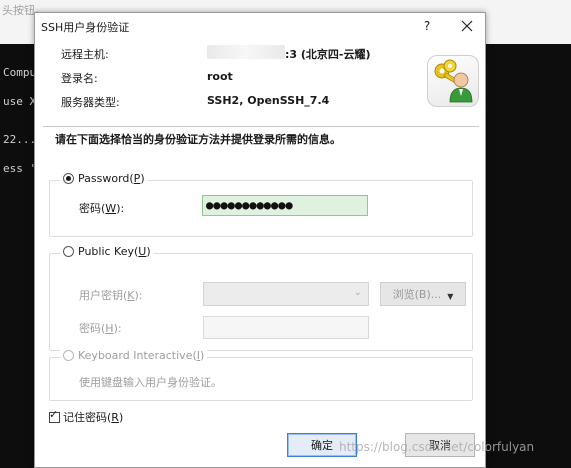 The height and width of the screenshot is (468, 571). What do you see at coordinates (85, 27) in the screenshot?
I see `dialog-title: SSH用户身份验证` at bounding box center [85, 27].